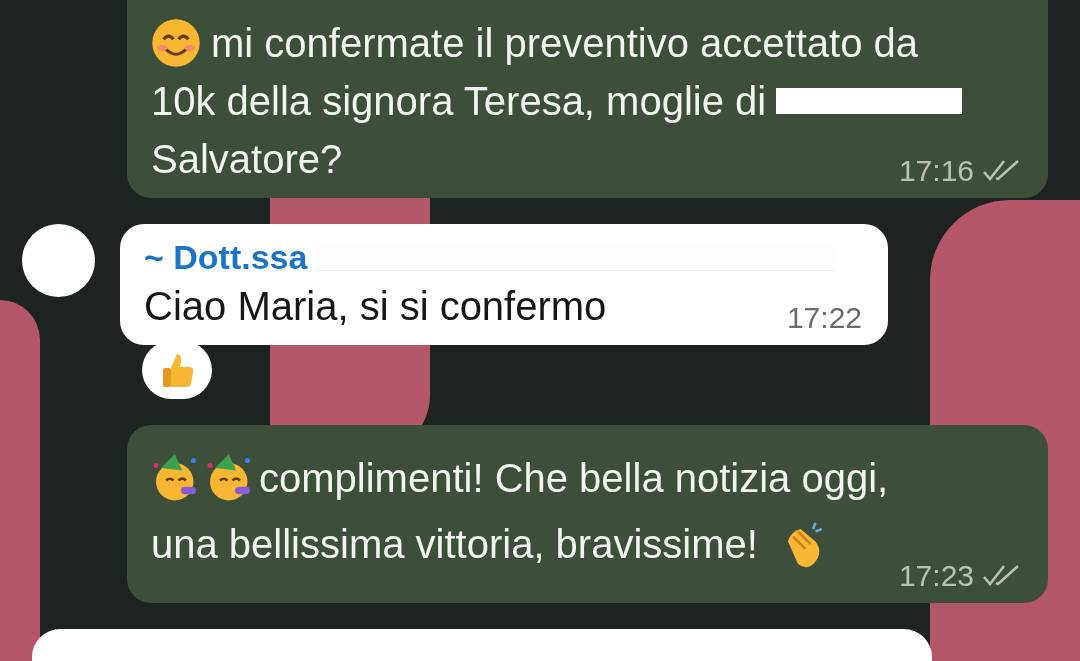 This screenshot has width=1080, height=661. What do you see at coordinates (247, 159) in the screenshot?
I see `message-text: Salvatore?` at bounding box center [247, 159].